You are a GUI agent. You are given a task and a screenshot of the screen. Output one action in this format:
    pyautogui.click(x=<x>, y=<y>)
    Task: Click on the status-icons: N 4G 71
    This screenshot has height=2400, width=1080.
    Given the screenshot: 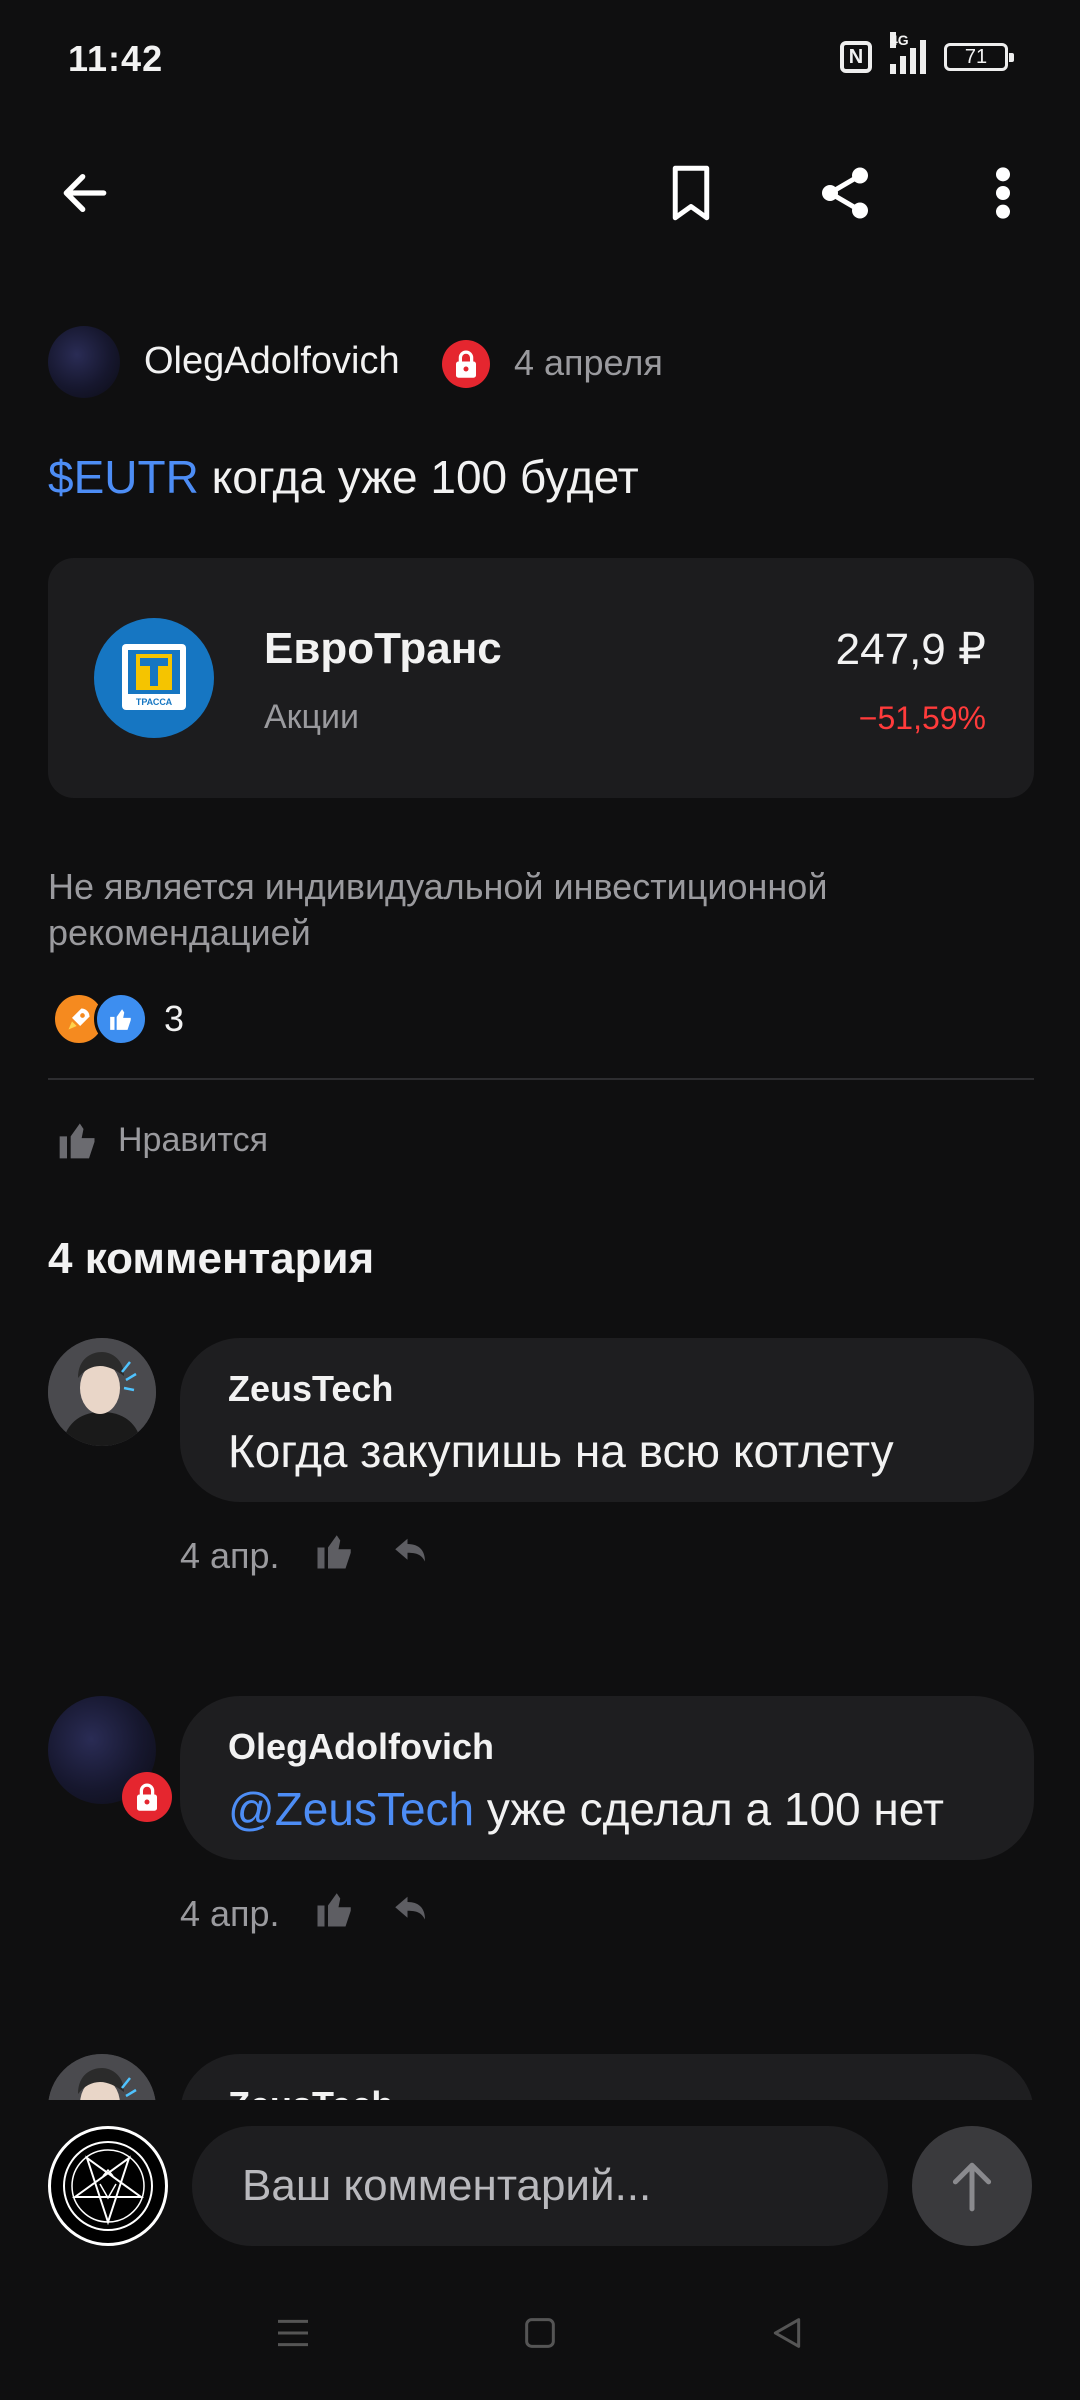 What is the action you would take?
    pyautogui.click(x=927, y=53)
    